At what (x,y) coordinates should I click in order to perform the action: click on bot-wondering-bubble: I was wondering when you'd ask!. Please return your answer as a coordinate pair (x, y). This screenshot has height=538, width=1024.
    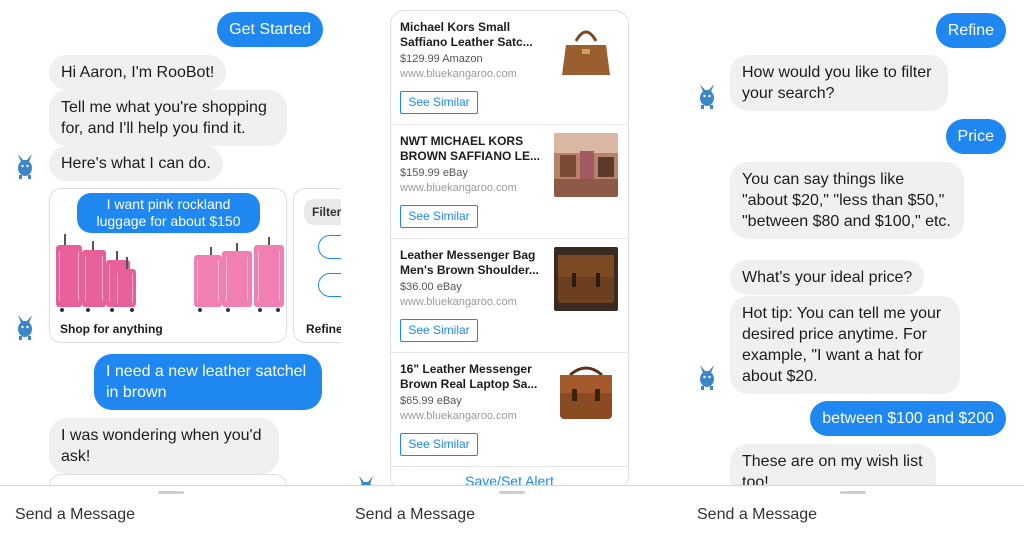
    Looking at the image, I should click on (164, 446).